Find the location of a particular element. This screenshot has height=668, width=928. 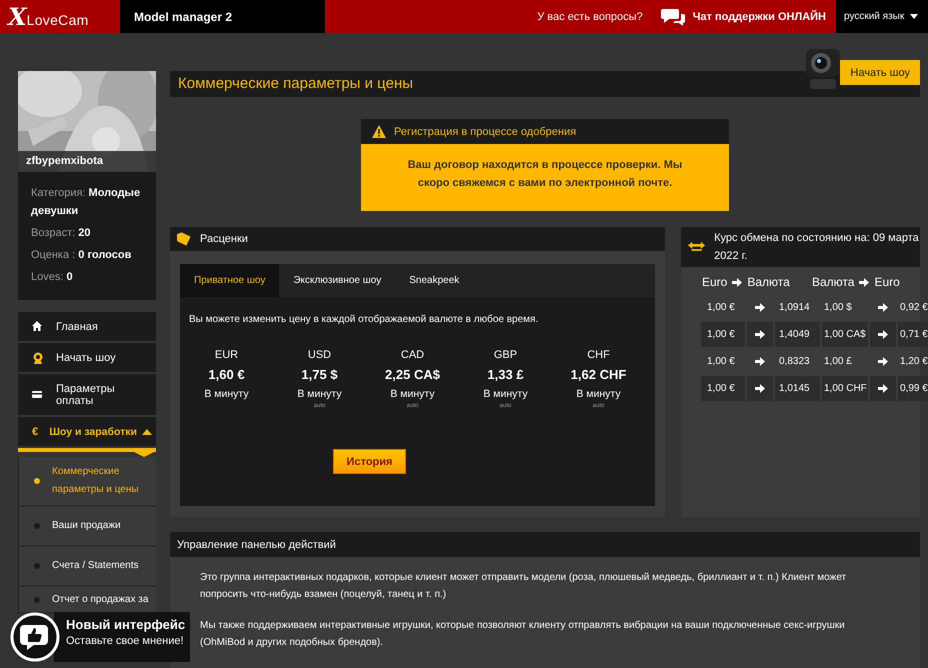

tab: Эксклюзивное шоу is located at coordinates (337, 280).